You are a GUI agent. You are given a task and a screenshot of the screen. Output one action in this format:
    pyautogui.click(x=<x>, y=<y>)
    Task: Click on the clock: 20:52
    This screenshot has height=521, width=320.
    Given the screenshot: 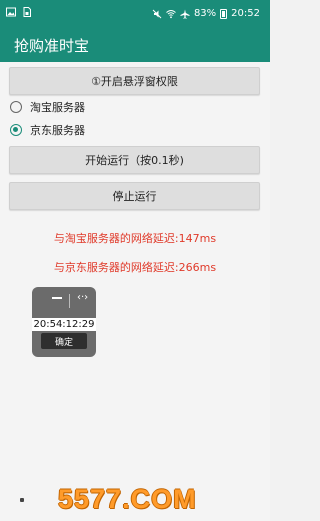 What is the action you would take?
    pyautogui.click(x=245, y=13)
    